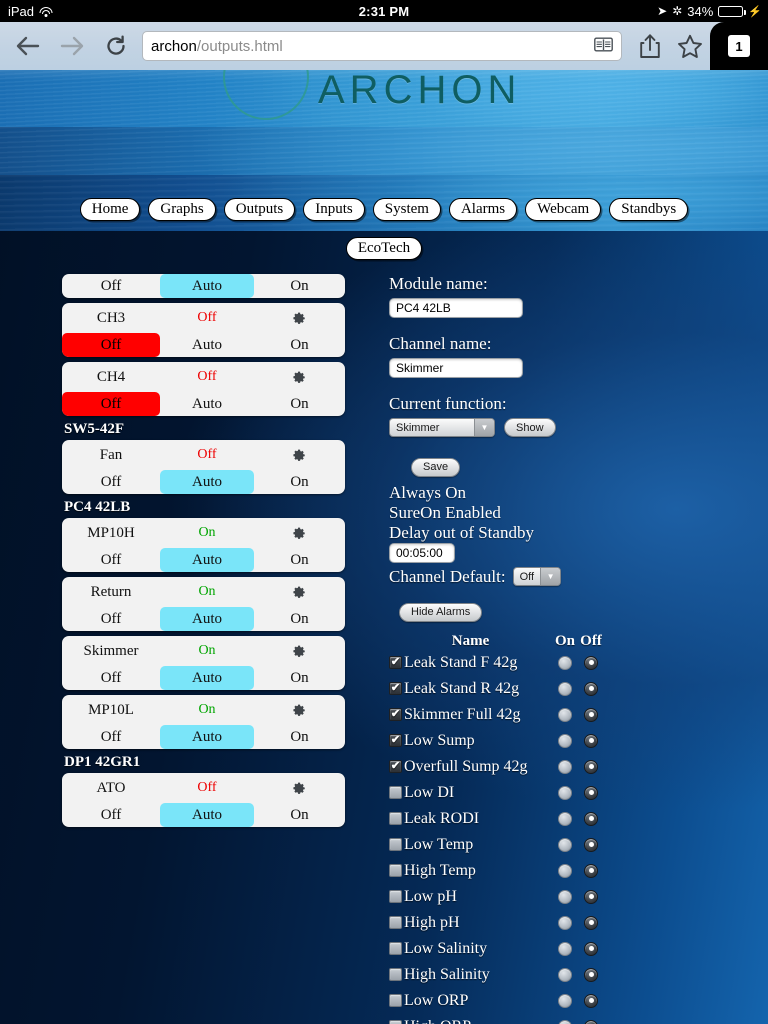  I want to click on nav-webcam: Webcam, so click(563, 209).